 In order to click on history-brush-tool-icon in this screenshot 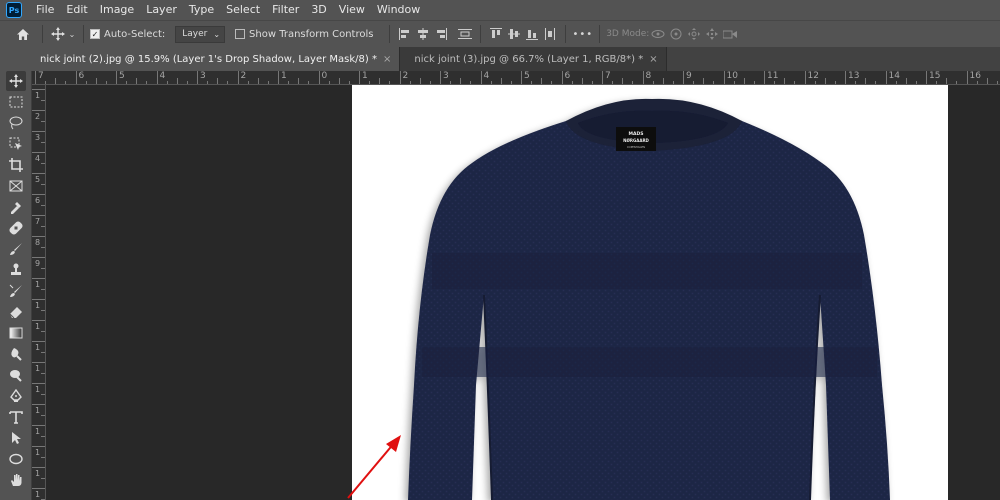, I will do `click(16, 291)`.